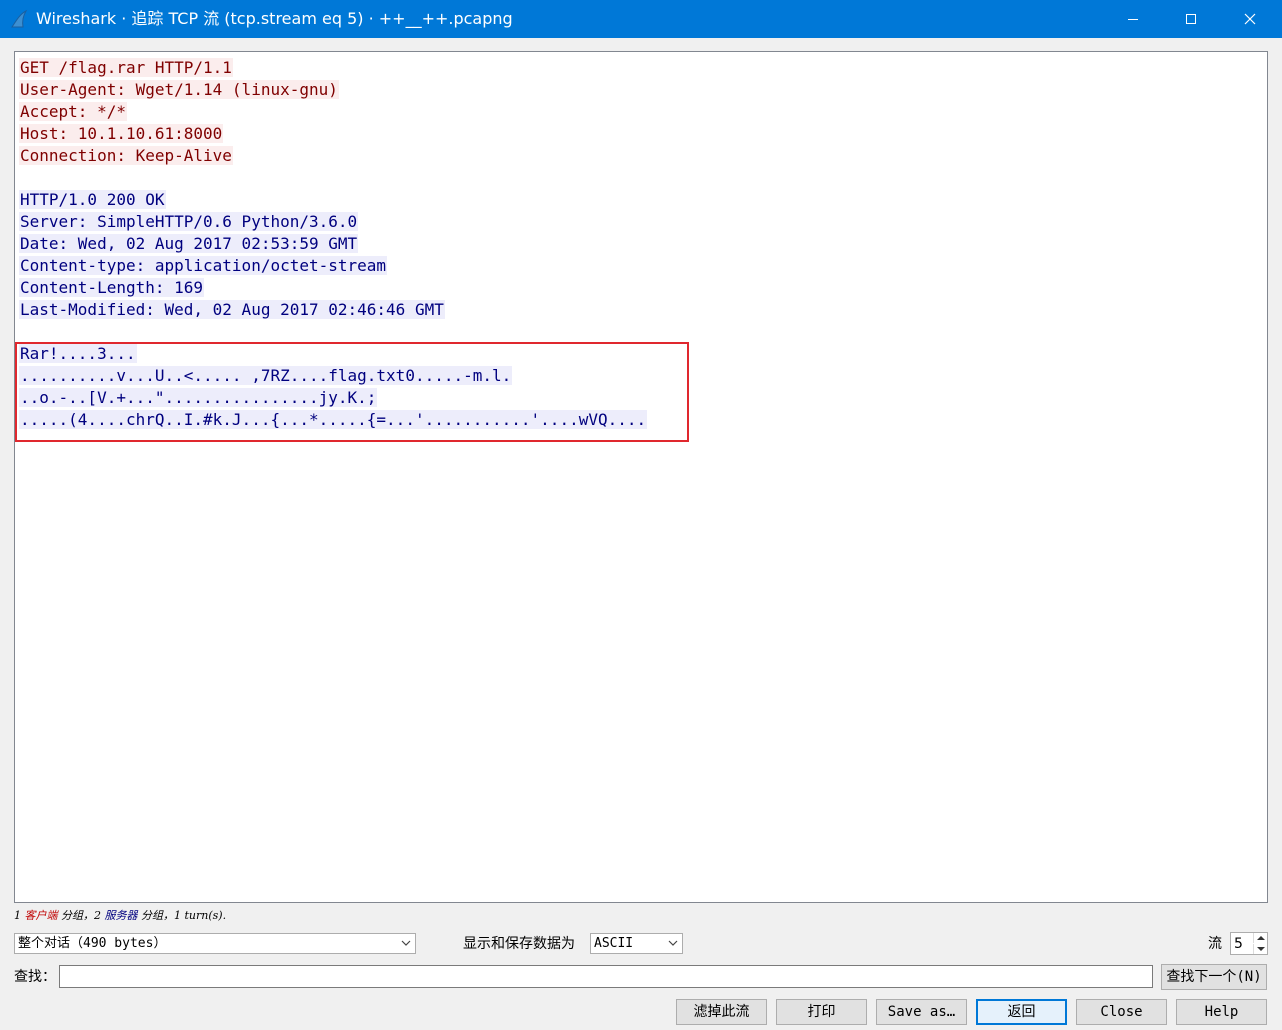 Image resolution: width=1282 pixels, height=1030 pixels. What do you see at coordinates (1214, 977) in the screenshot?
I see `find-next-button: 查找下一个(N)` at bounding box center [1214, 977].